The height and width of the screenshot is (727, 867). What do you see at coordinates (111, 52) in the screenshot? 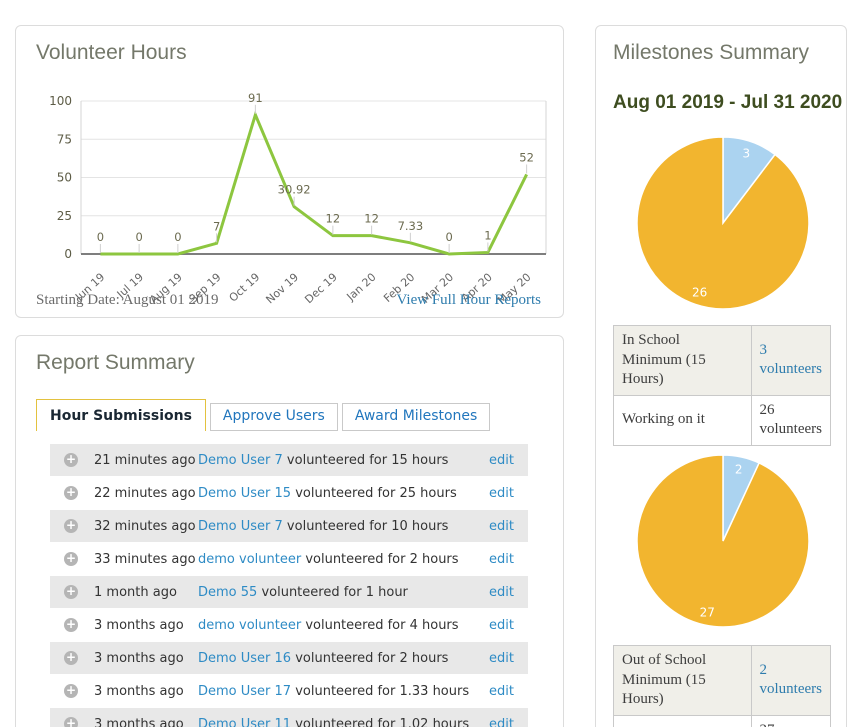
I see `volunteer-hours-title: Volunteer Hours` at bounding box center [111, 52].